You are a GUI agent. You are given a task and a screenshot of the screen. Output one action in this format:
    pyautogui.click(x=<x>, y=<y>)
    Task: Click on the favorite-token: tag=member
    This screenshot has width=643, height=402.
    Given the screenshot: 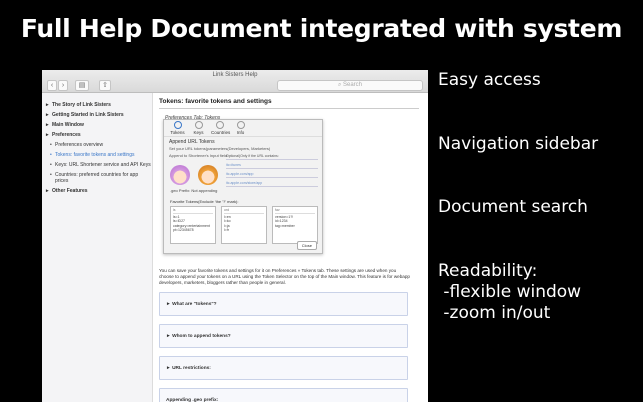 What is the action you would take?
    pyautogui.click(x=285, y=225)
    